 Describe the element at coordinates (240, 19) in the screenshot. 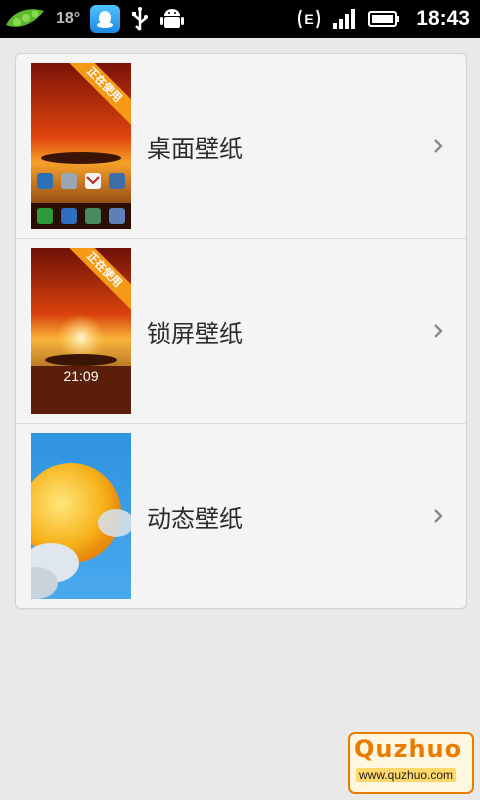

I see `status-bar: 18° E 18:43` at that location.